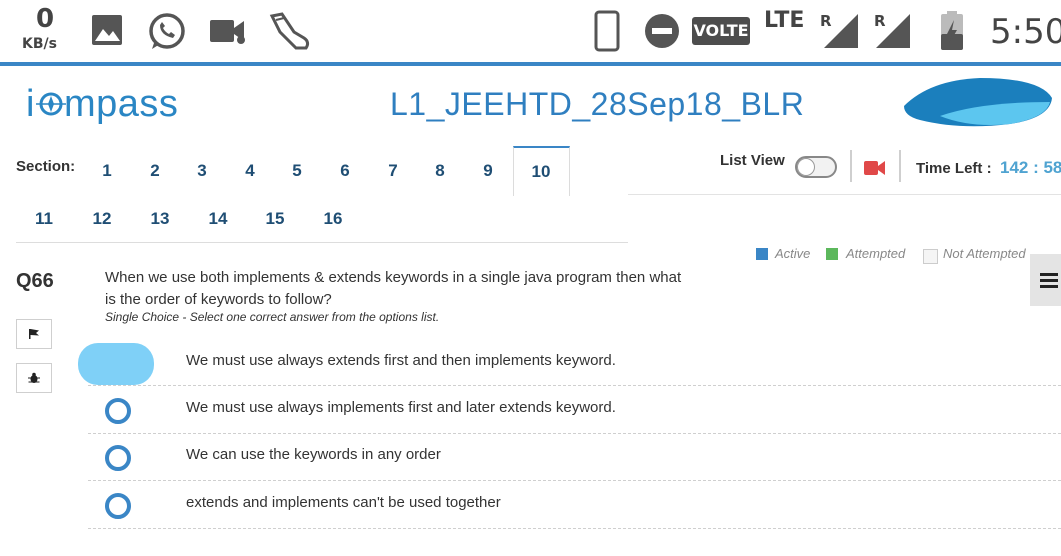  What do you see at coordinates (806, 167) in the screenshot?
I see `toggle-knob` at bounding box center [806, 167].